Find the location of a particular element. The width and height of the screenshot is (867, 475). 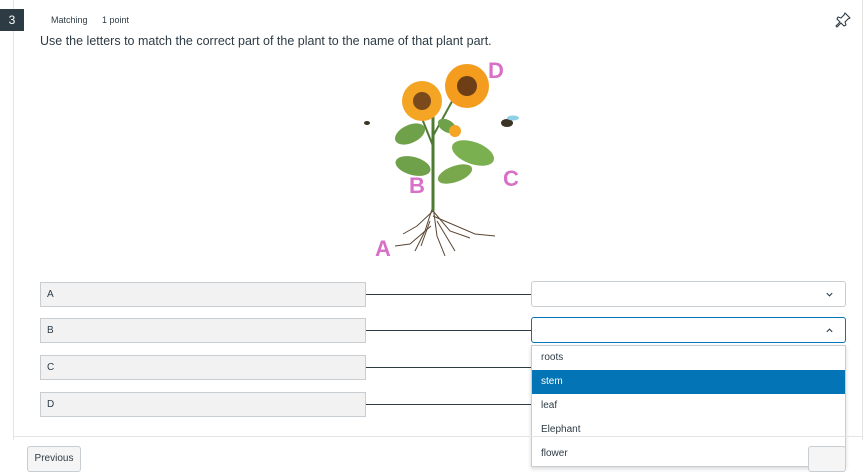

match-term-a: A is located at coordinates (203, 294).